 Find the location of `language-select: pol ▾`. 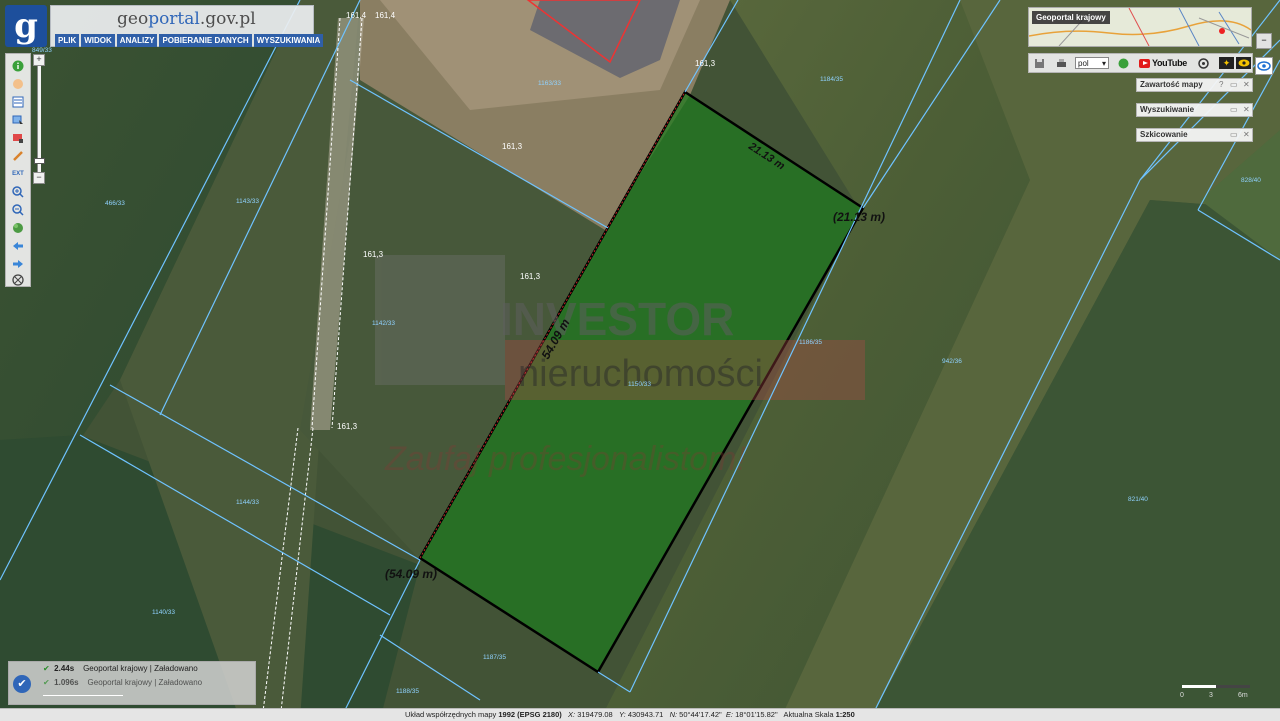

language-select: pol ▾ is located at coordinates (1092, 63).